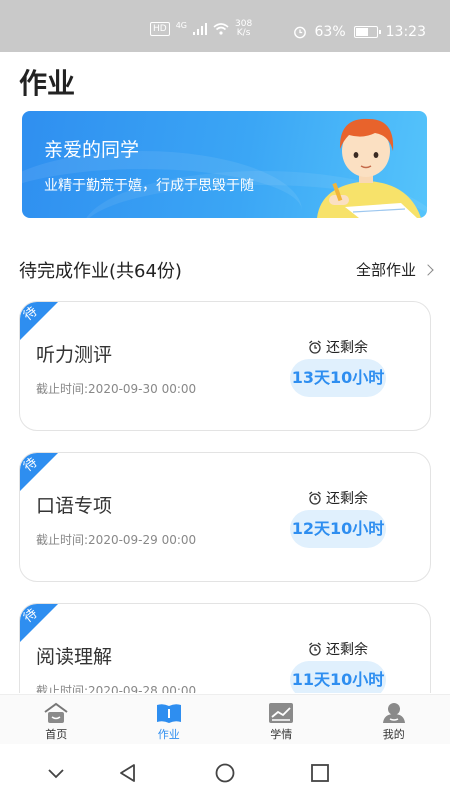 The width and height of the screenshot is (450, 800). I want to click on clock: 13:23, so click(405, 32).